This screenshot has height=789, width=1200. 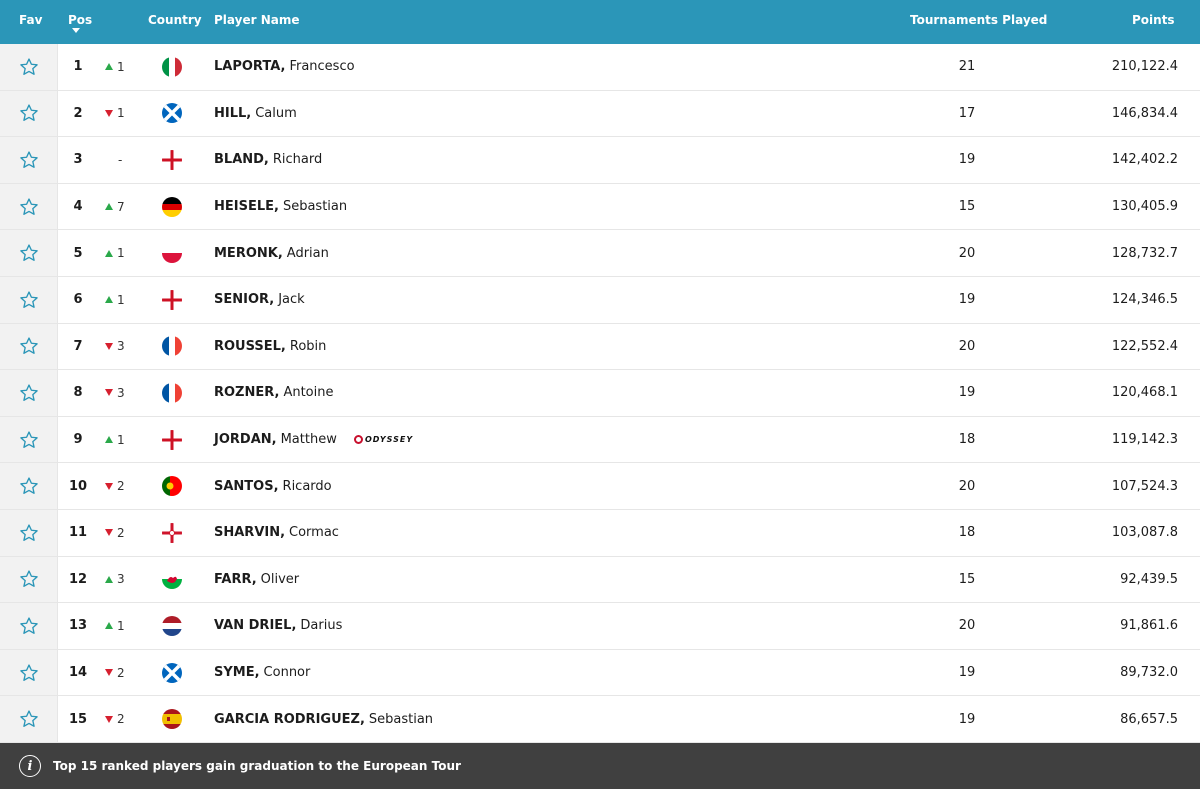 I want to click on italy-flag-icon, so click(x=172, y=66).